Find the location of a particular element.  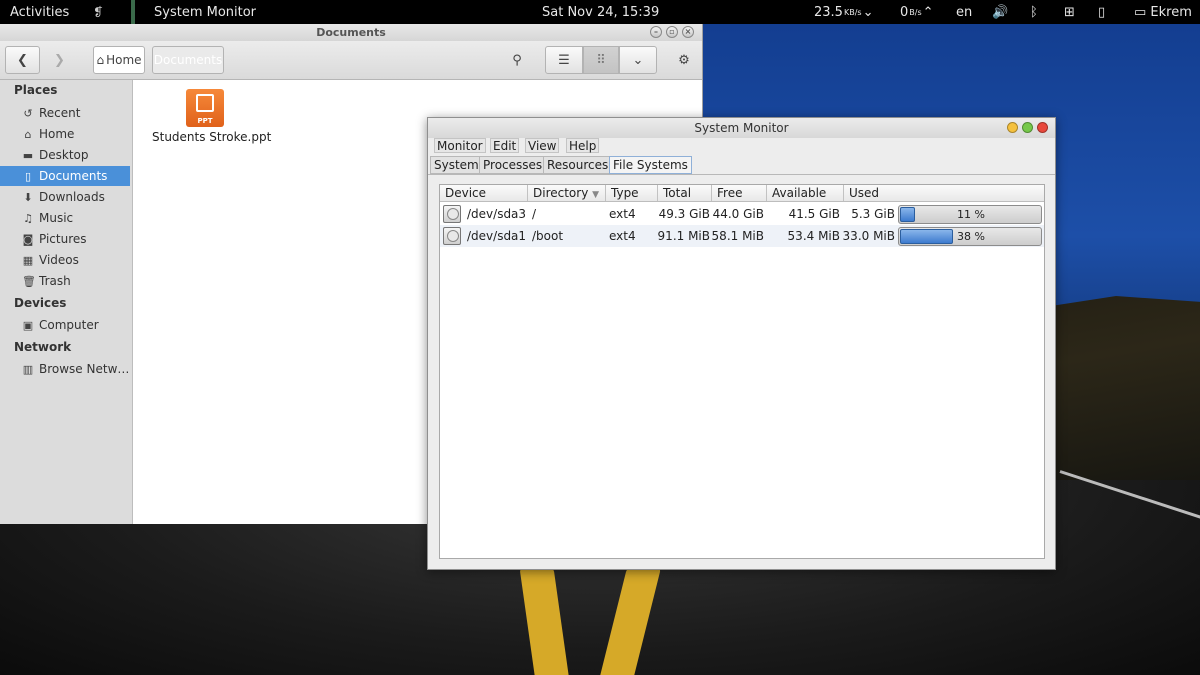

tab-processes: Processes is located at coordinates (513, 165).